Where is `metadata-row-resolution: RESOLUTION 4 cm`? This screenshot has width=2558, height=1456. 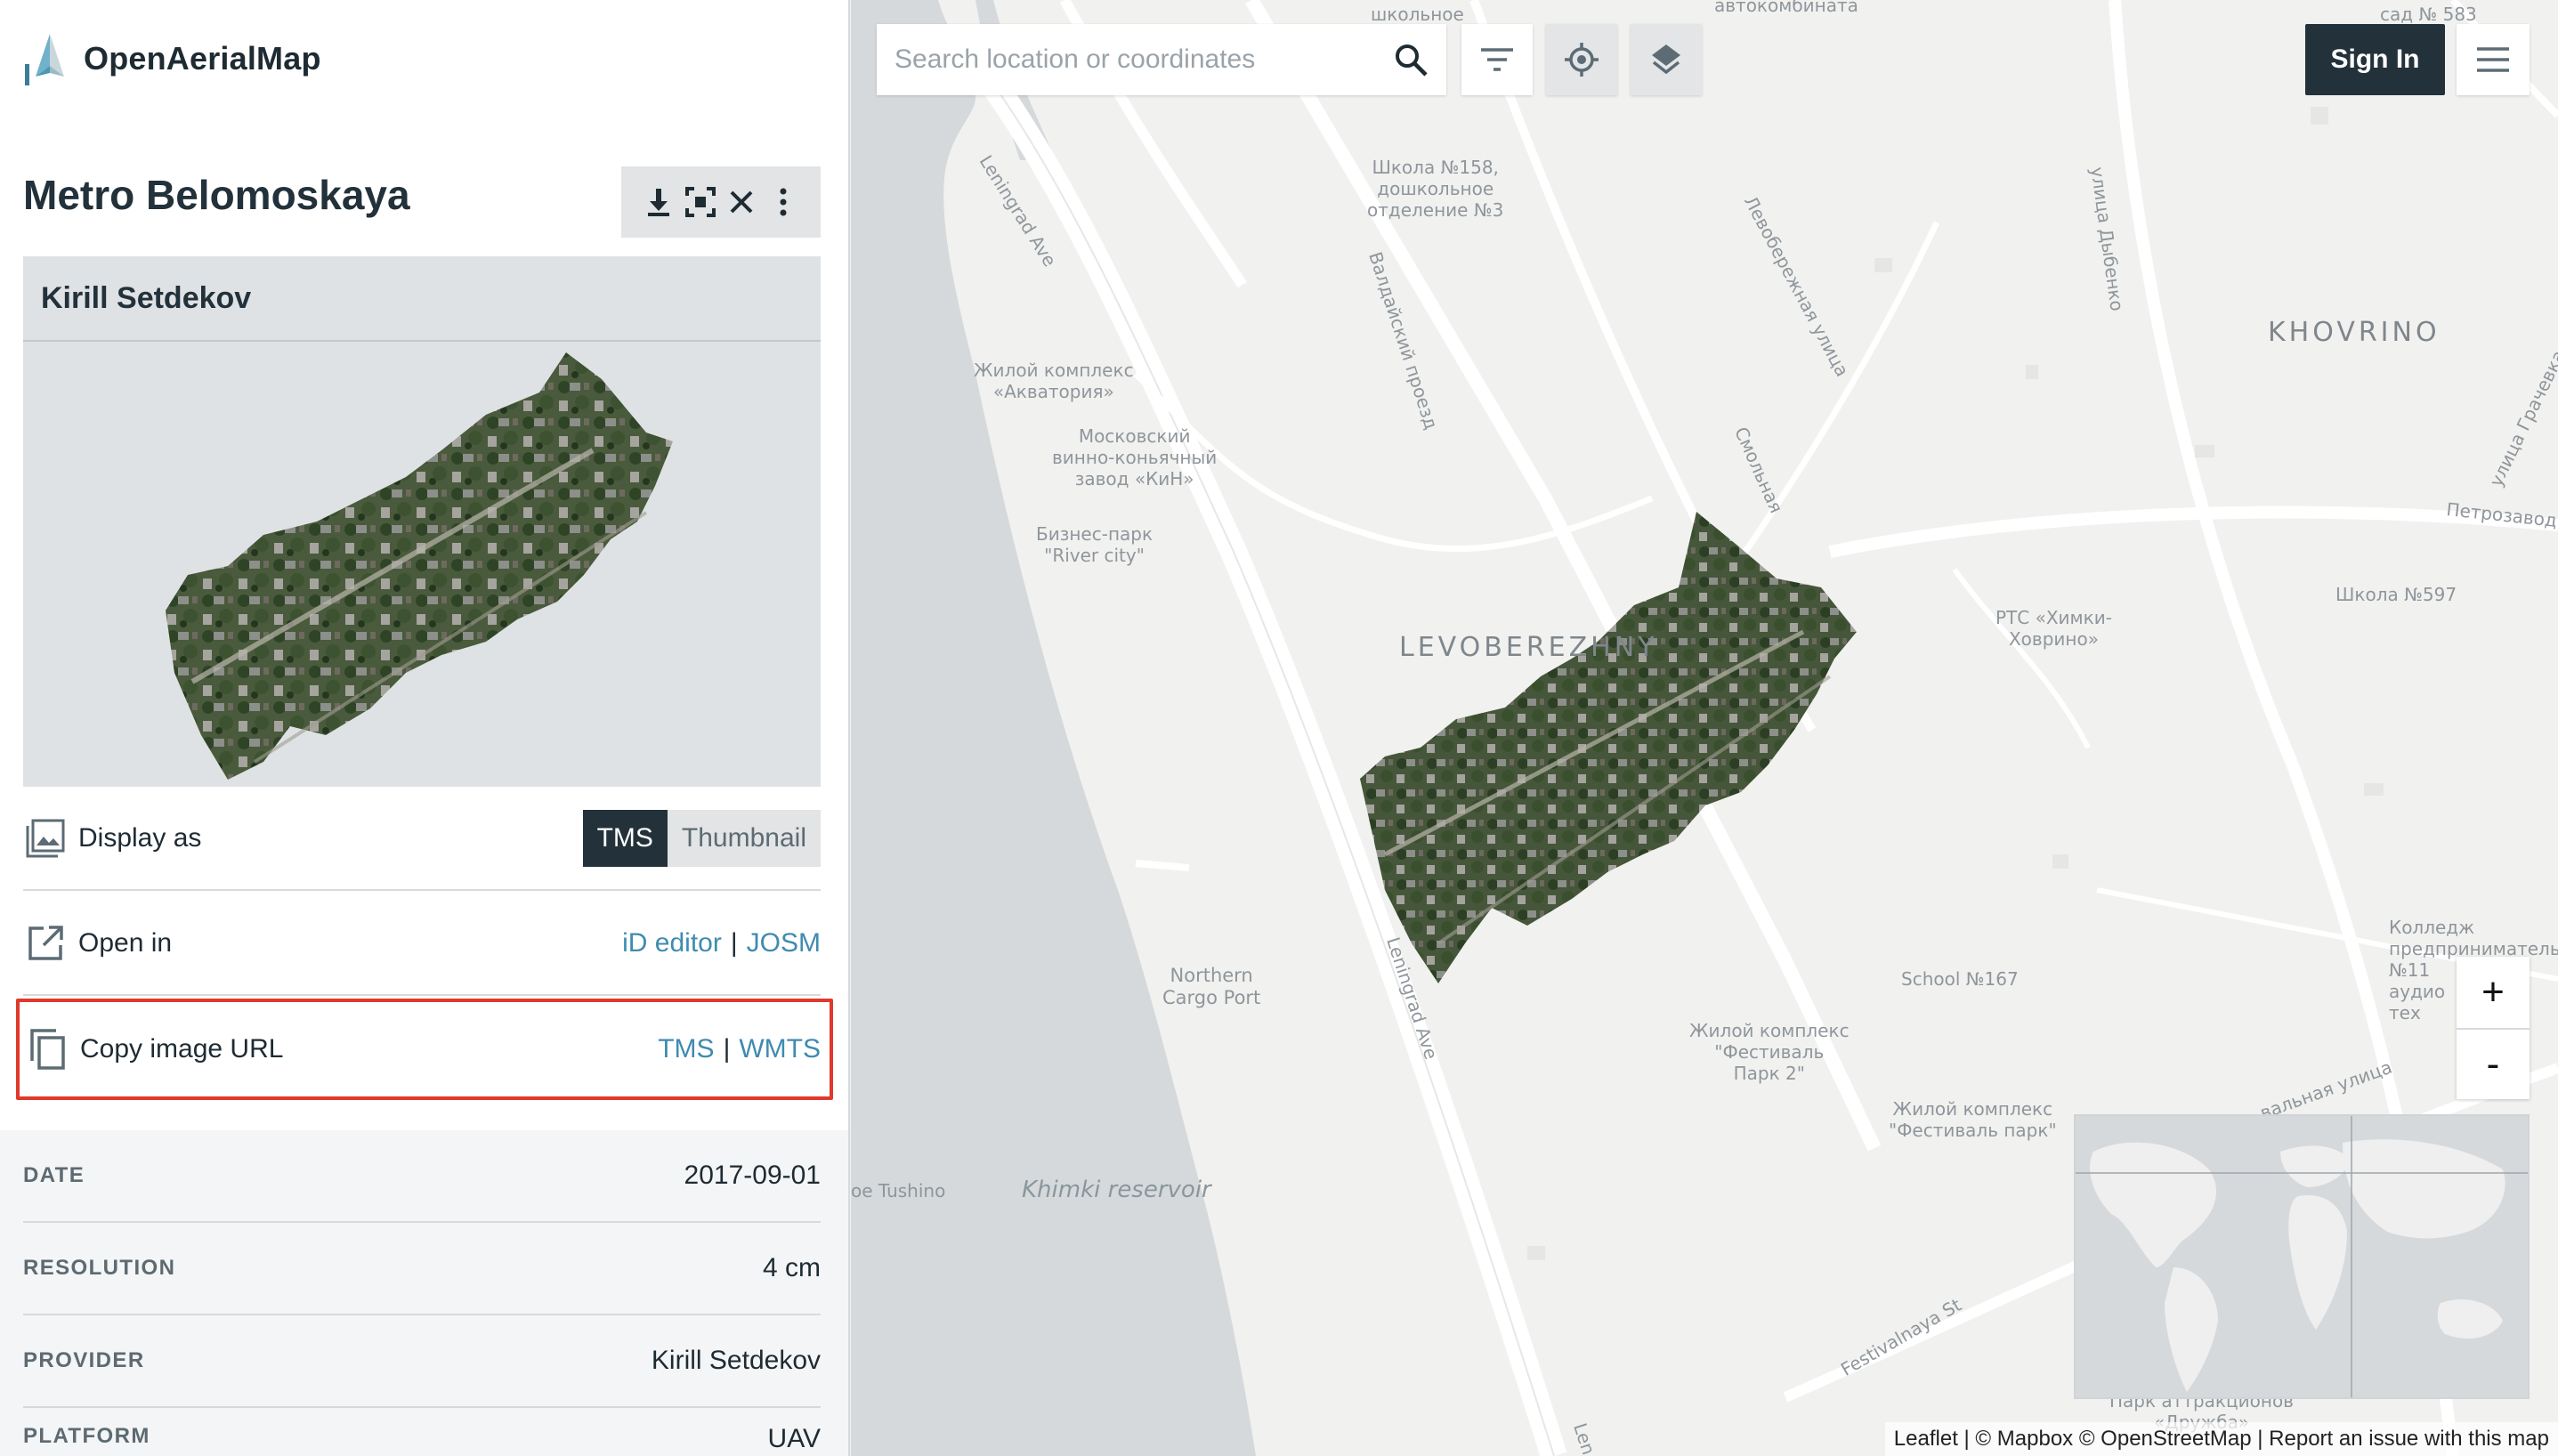 metadata-row-resolution: RESOLUTION 4 cm is located at coordinates (422, 1269).